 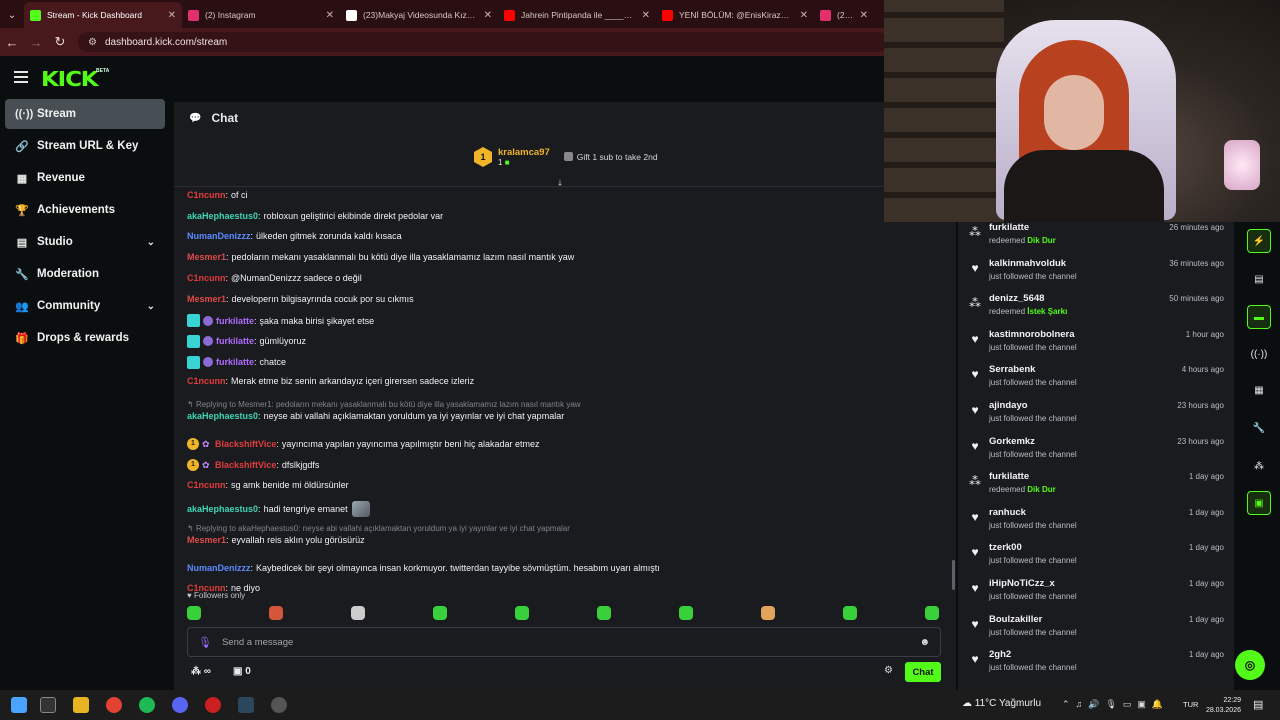 What do you see at coordinates (85, 338) in the screenshot?
I see `sidebar-item-drops-rewards: 🎁 Drops & rewards` at bounding box center [85, 338].